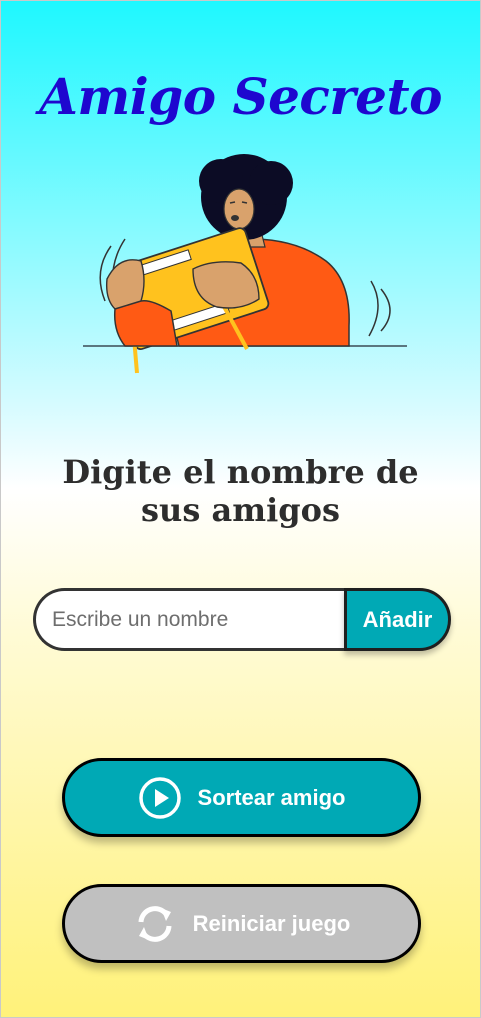 Image resolution: width=481 pixels, height=1018 pixels. Describe the element at coordinates (240, 96) in the screenshot. I see `page-title: Amigo Secreto` at that location.